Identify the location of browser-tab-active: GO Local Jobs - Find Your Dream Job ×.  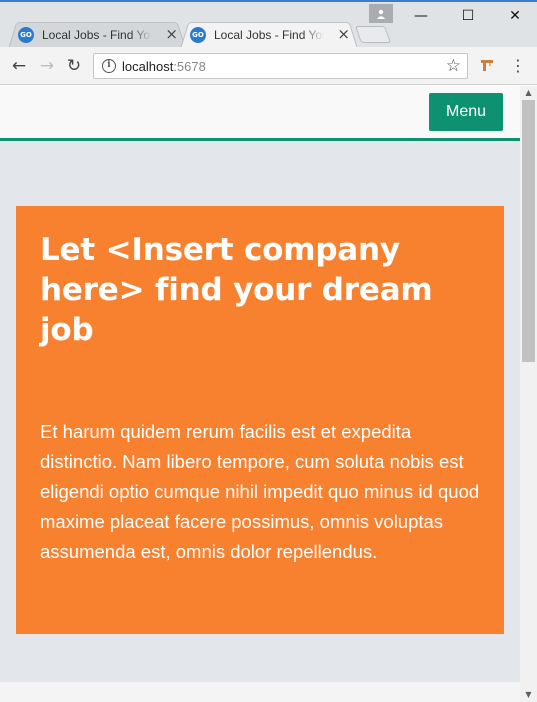
(269, 34).